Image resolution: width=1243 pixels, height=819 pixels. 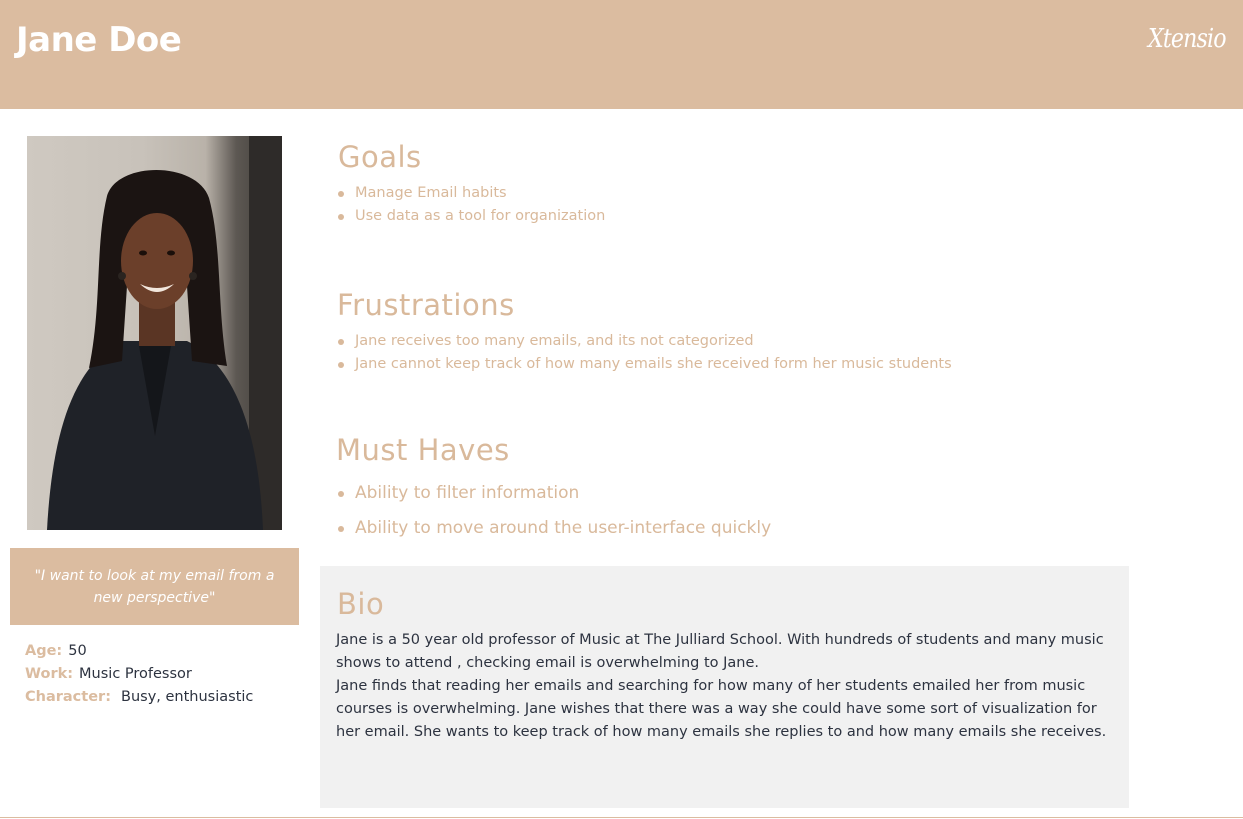 I want to click on attribute-character: Character: Busy, enthusiastic, so click(x=139, y=697).